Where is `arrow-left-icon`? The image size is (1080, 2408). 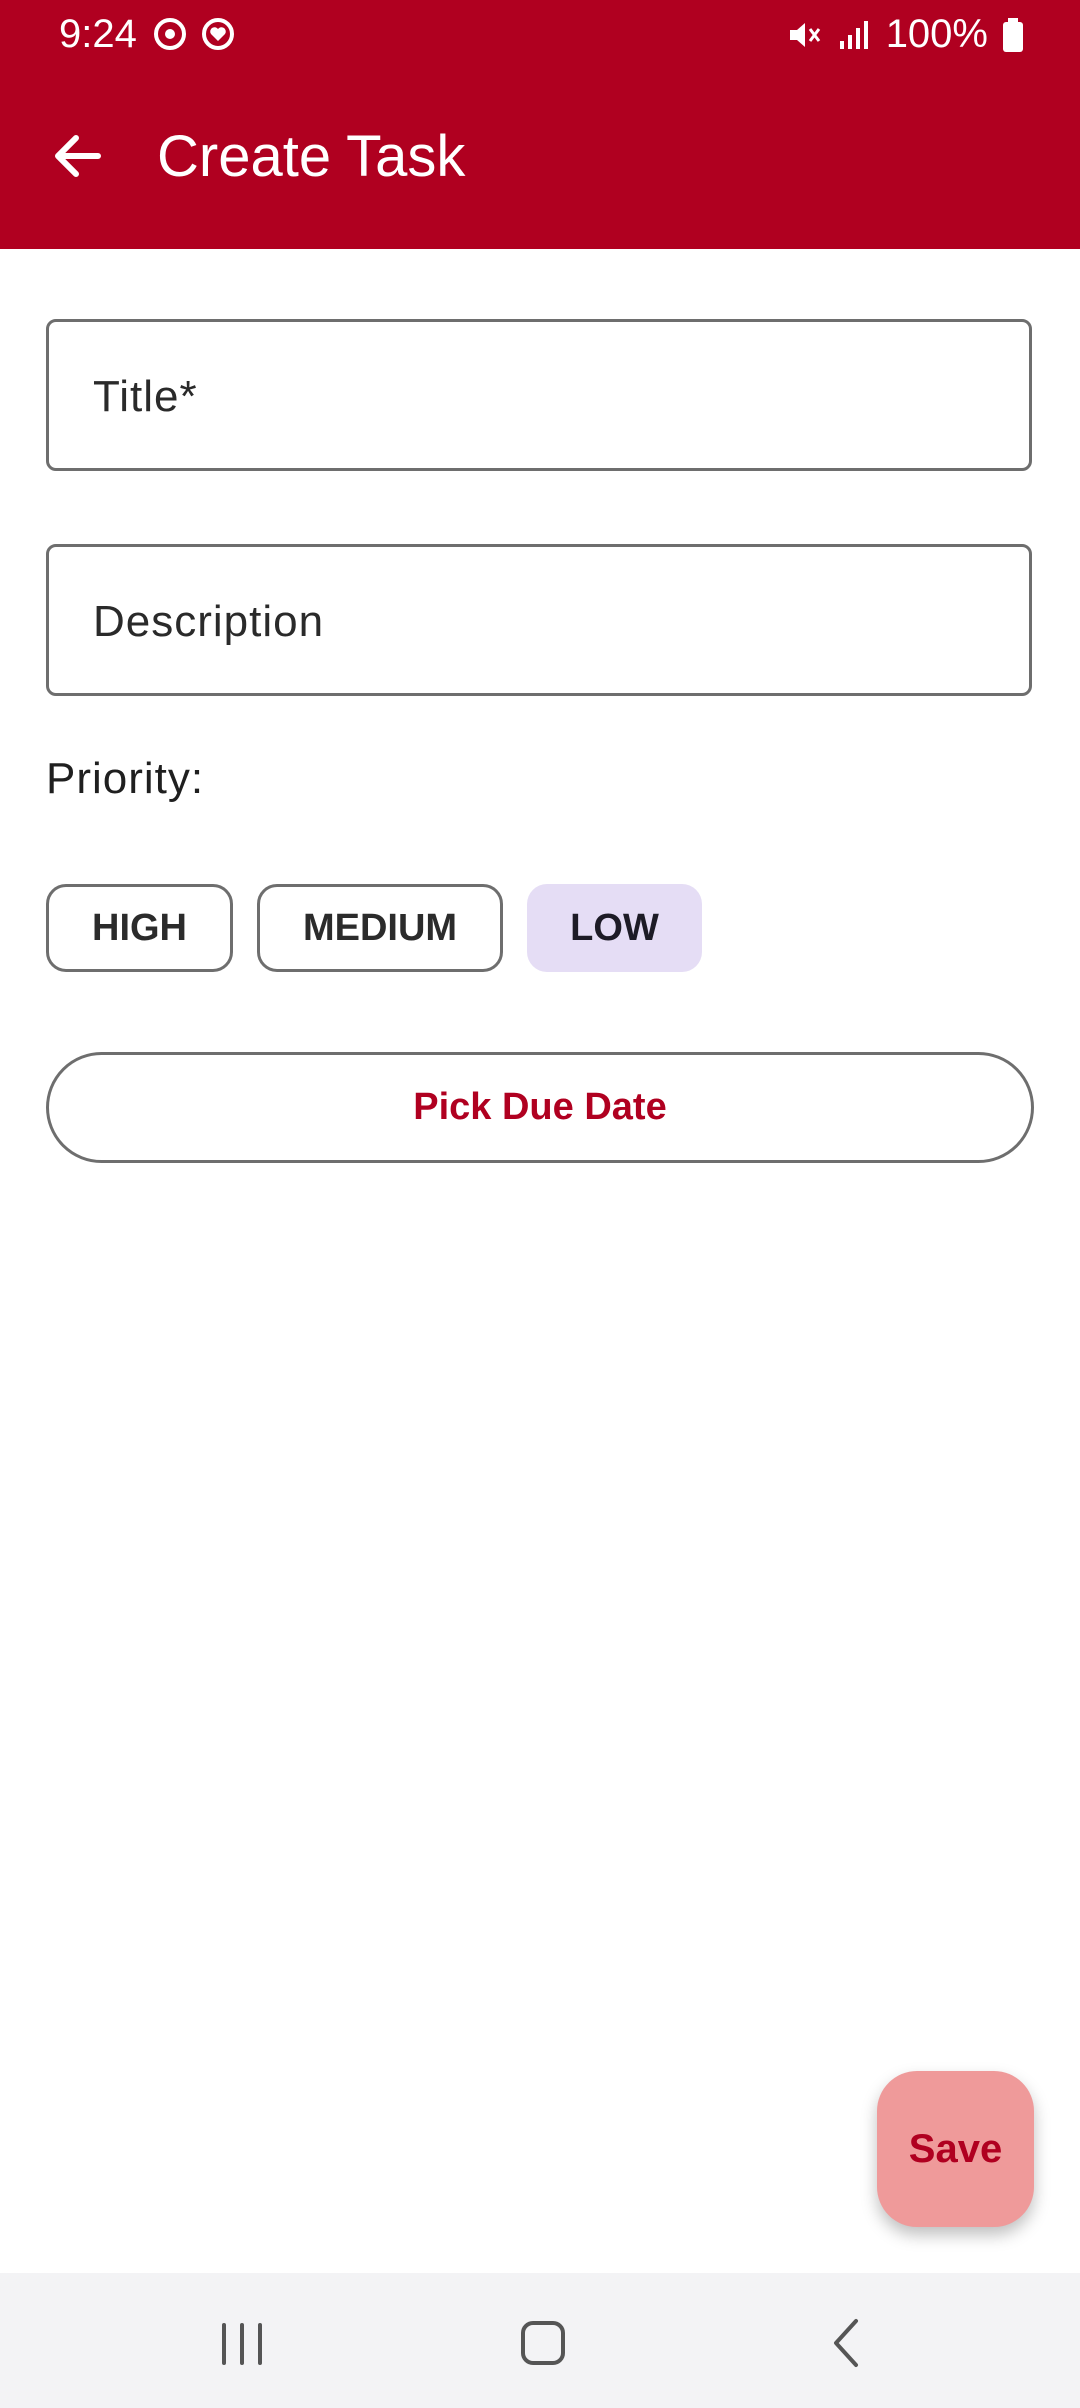
arrow-left-icon is located at coordinates (78, 156).